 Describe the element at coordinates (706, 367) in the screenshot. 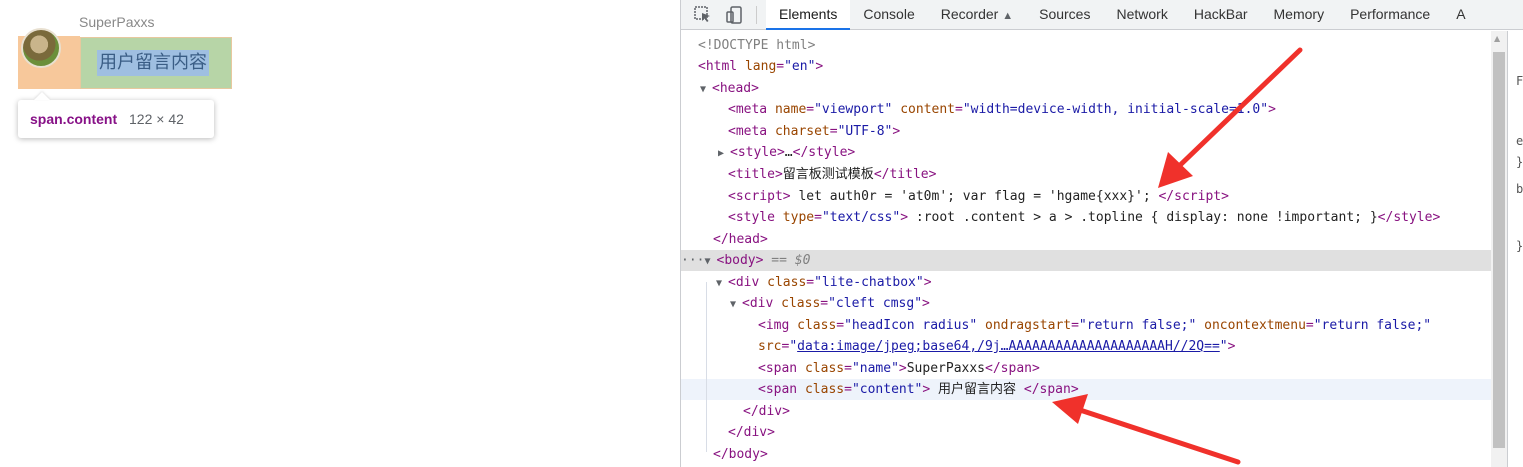

I see `tree-guide-line` at that location.